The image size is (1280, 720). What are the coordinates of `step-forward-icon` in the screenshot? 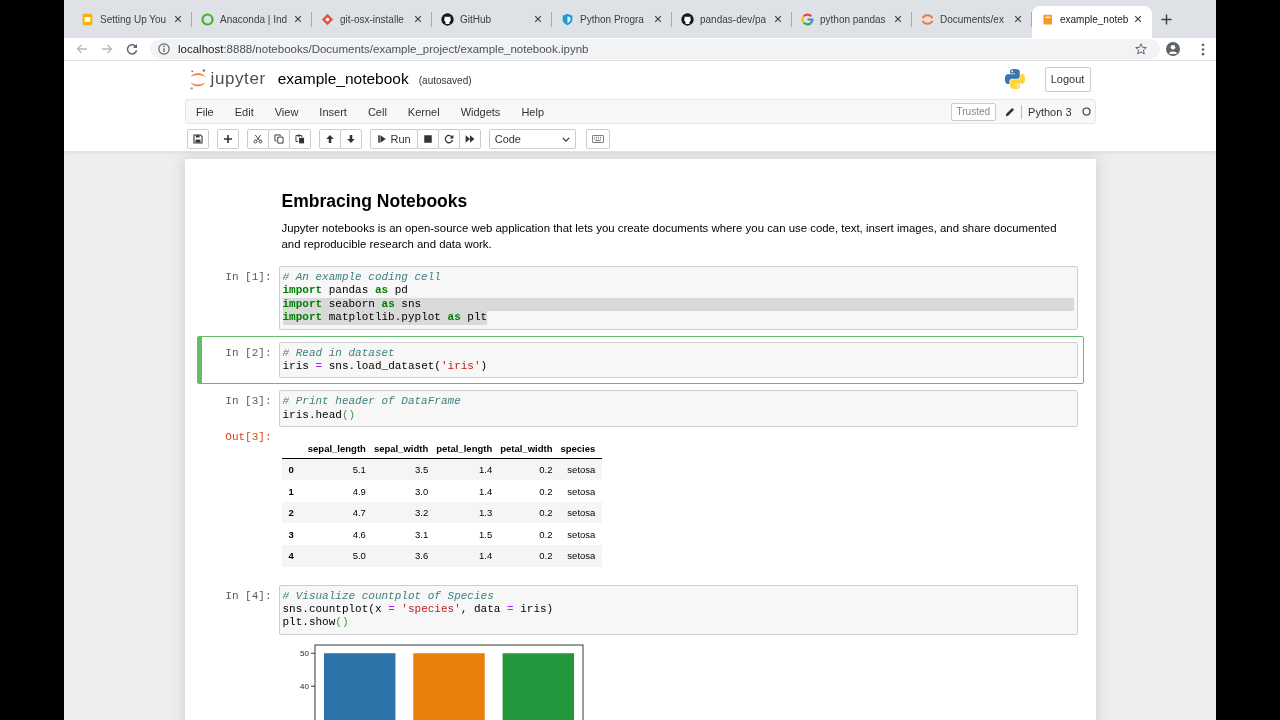 It's located at (381, 139).